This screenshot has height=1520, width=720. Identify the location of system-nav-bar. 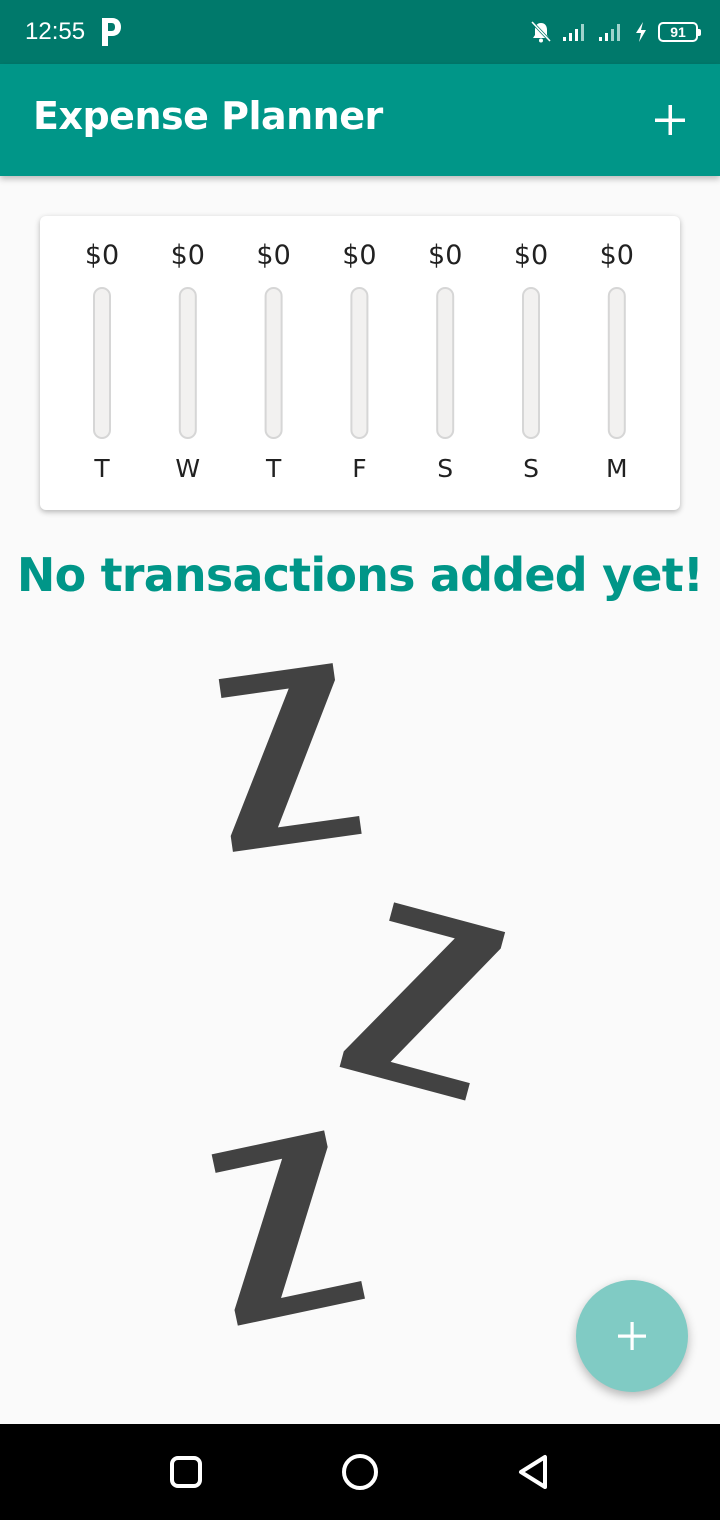
(360, 1472).